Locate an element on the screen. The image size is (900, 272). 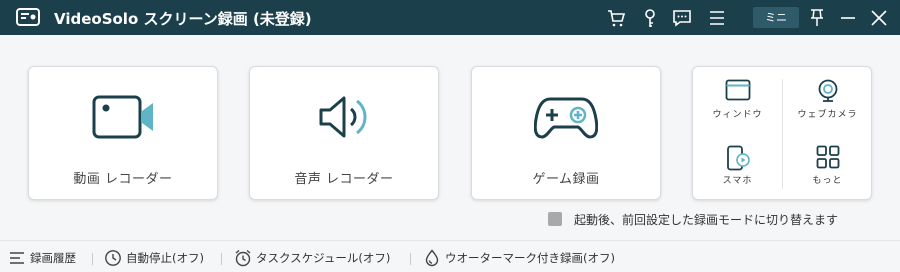
game-recorder-label: ゲーム録画 is located at coordinates (566, 179).